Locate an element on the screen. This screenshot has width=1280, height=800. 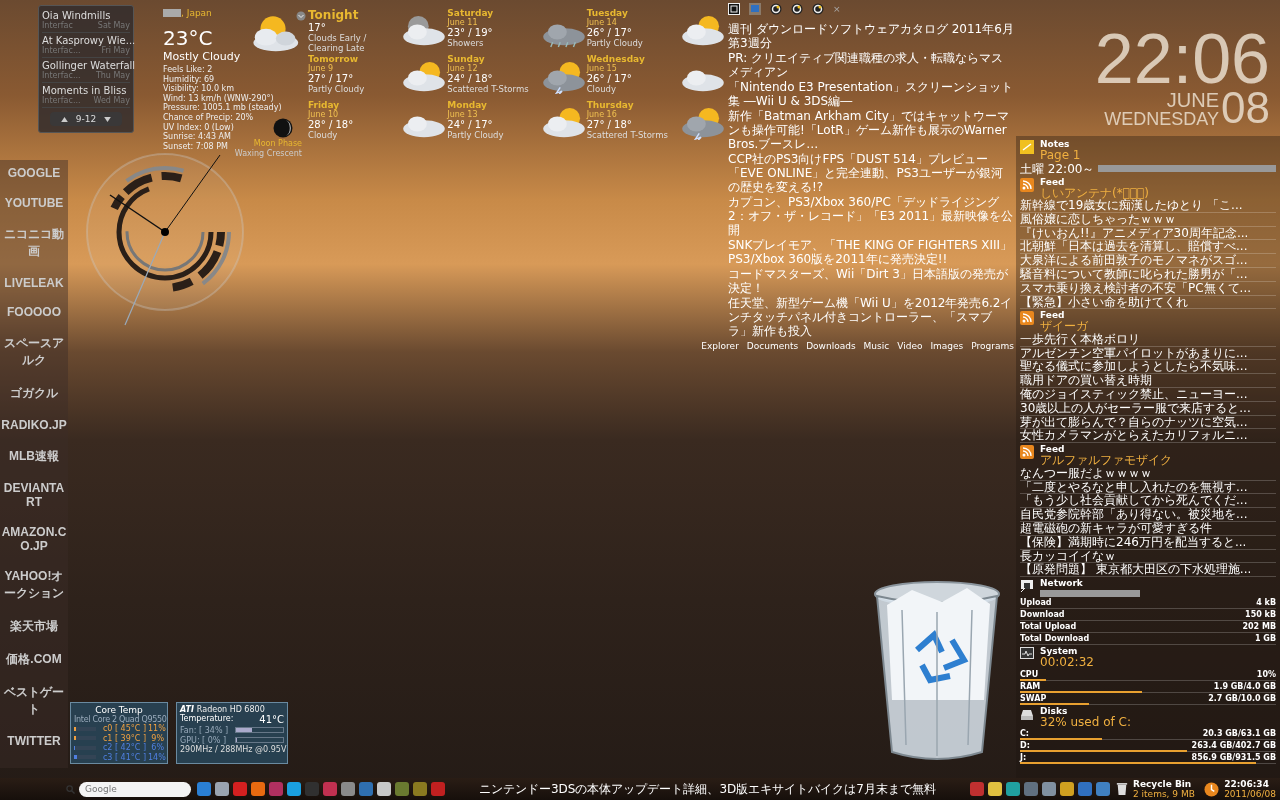
bookmark-link: 価格.COM is located at coordinates (34, 660).